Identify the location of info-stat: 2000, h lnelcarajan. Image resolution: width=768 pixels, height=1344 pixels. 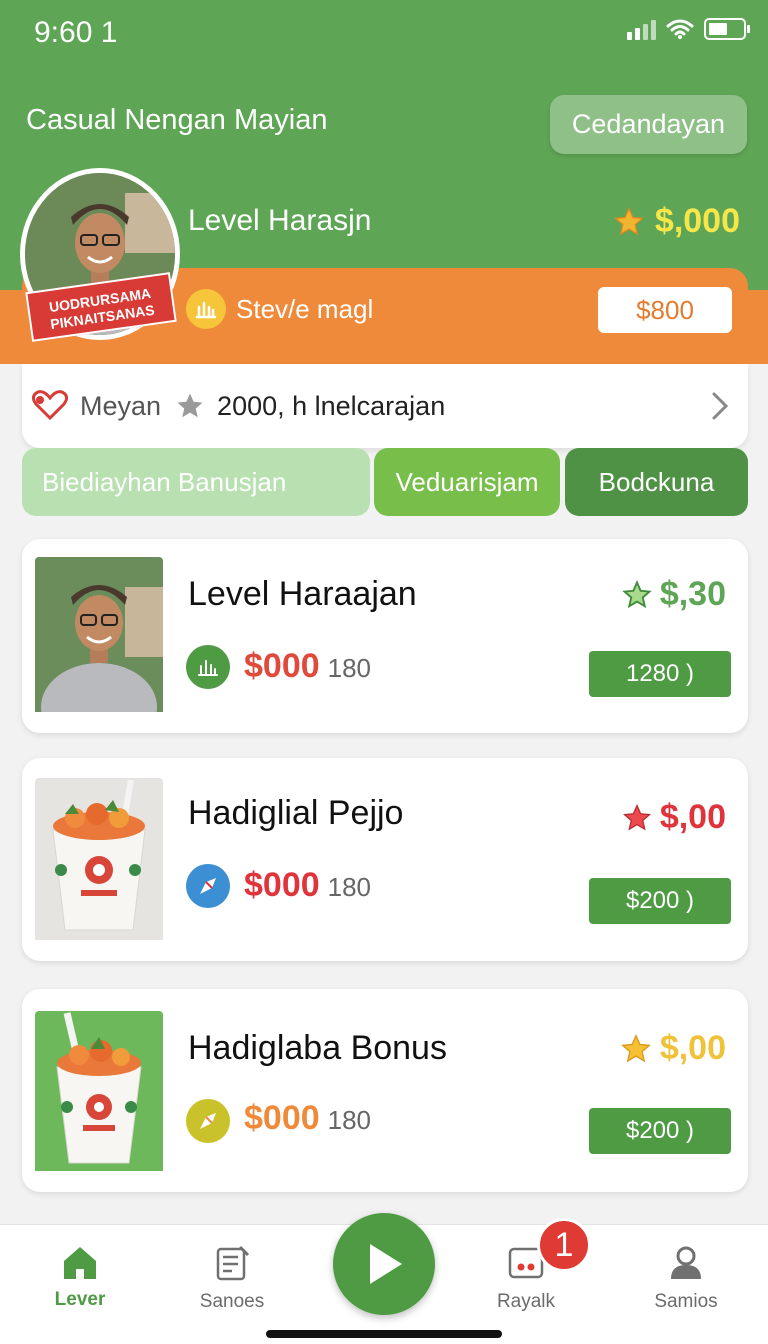
(331, 405).